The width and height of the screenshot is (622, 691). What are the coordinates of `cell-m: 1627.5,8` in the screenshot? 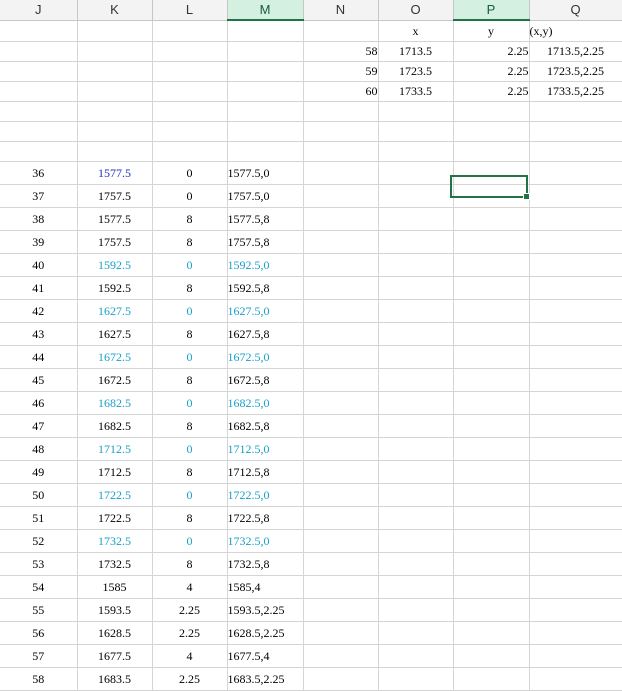 It's located at (265, 334).